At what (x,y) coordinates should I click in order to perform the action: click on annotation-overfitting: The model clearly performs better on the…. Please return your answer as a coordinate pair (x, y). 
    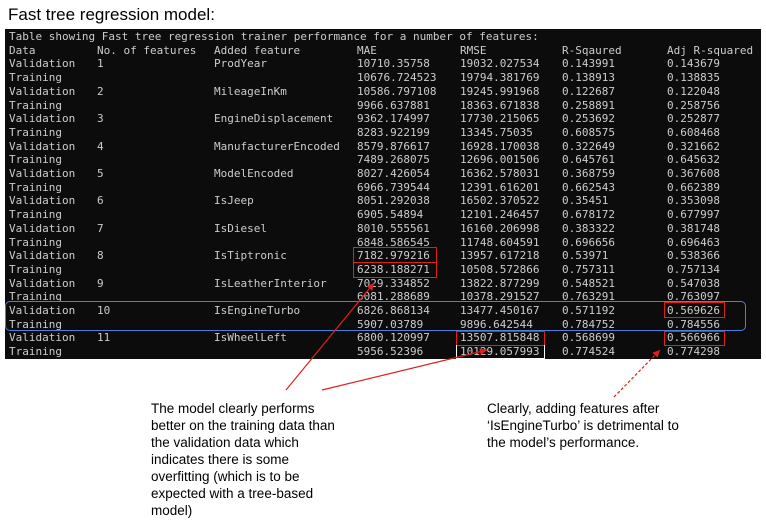
    Looking at the image, I should click on (243, 459).